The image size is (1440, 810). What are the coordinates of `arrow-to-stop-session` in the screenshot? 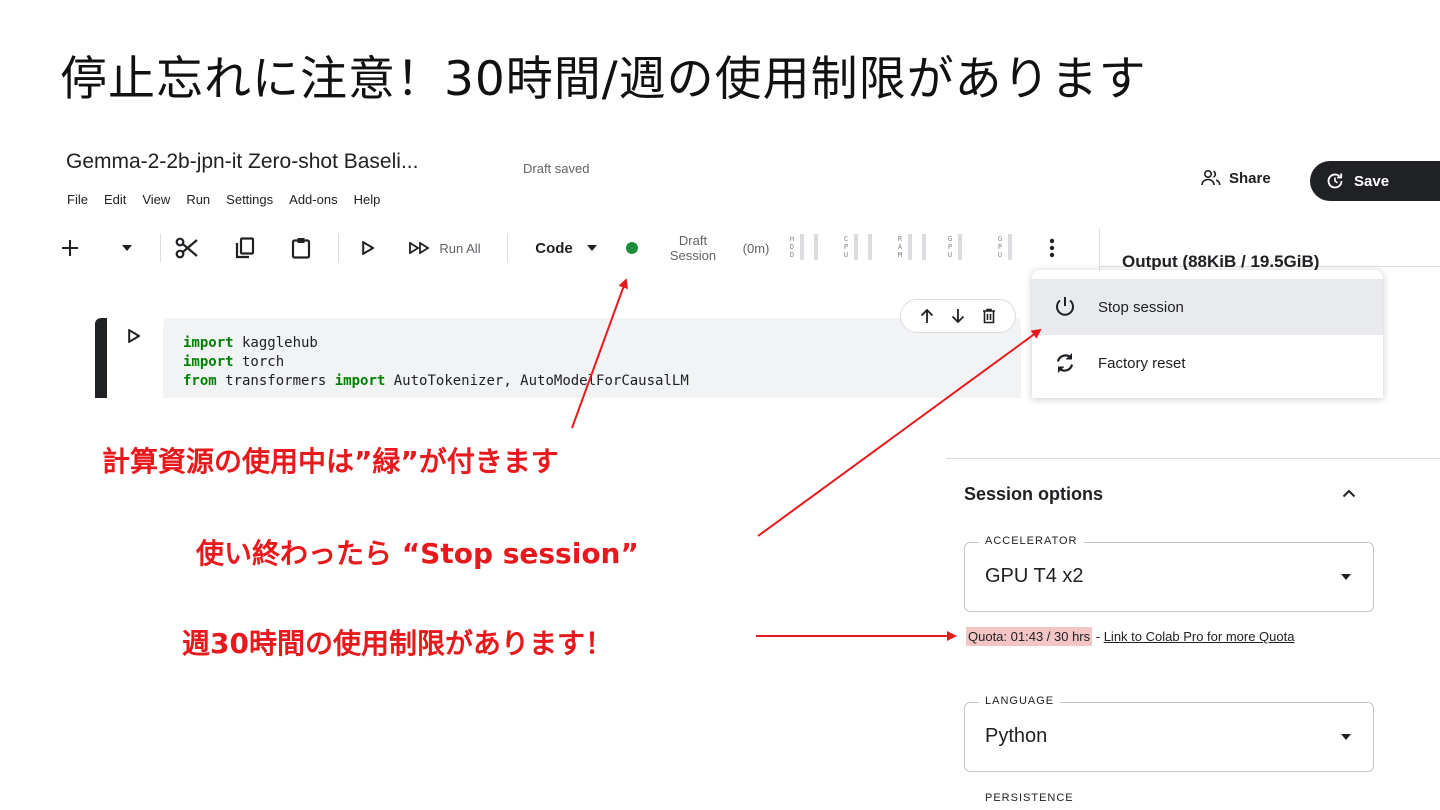 It's located at (899, 432).